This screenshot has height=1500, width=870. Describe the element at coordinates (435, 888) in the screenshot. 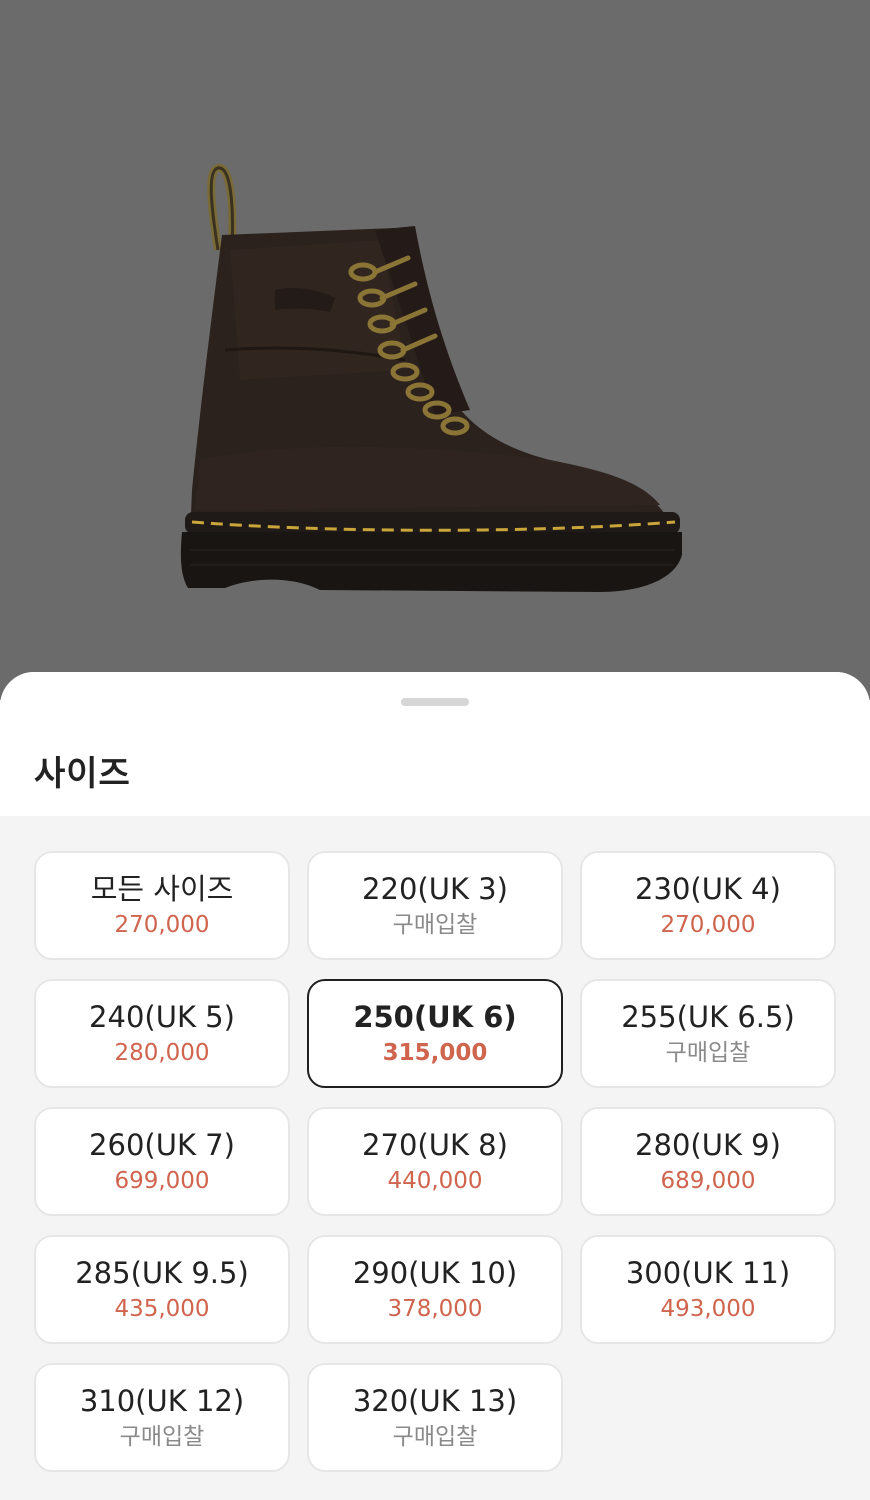

I see `size-label: 220(UK 3)` at that location.